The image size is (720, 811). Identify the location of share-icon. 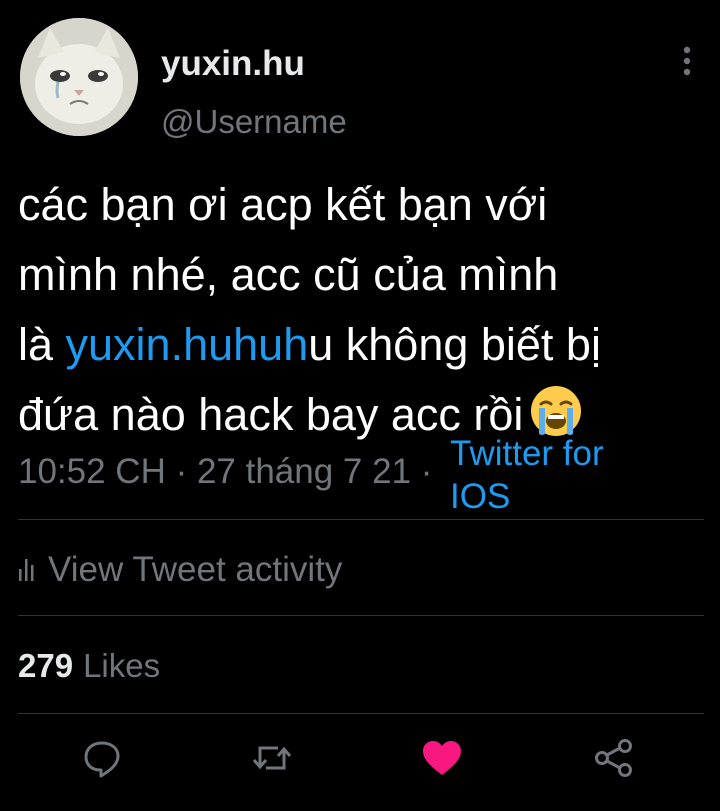
(614, 758).